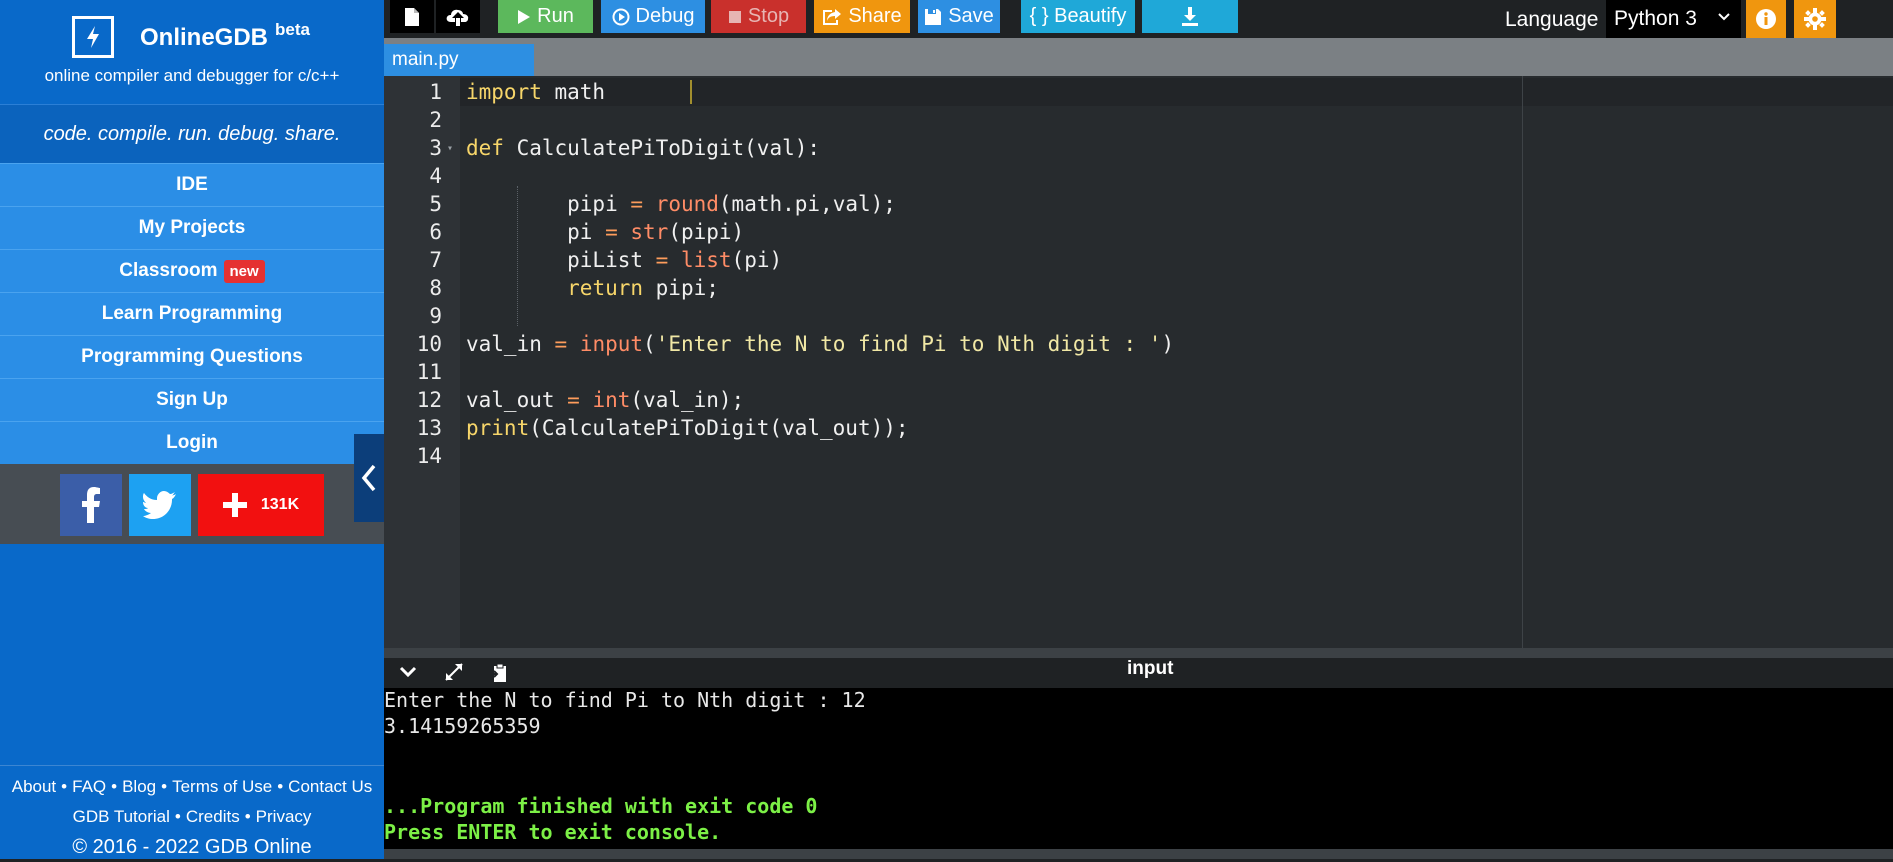 This screenshot has height=862, width=1893. Describe the element at coordinates (601, 806) in the screenshot. I see `console-exit-message: ...Program finished with exit code 0` at that location.